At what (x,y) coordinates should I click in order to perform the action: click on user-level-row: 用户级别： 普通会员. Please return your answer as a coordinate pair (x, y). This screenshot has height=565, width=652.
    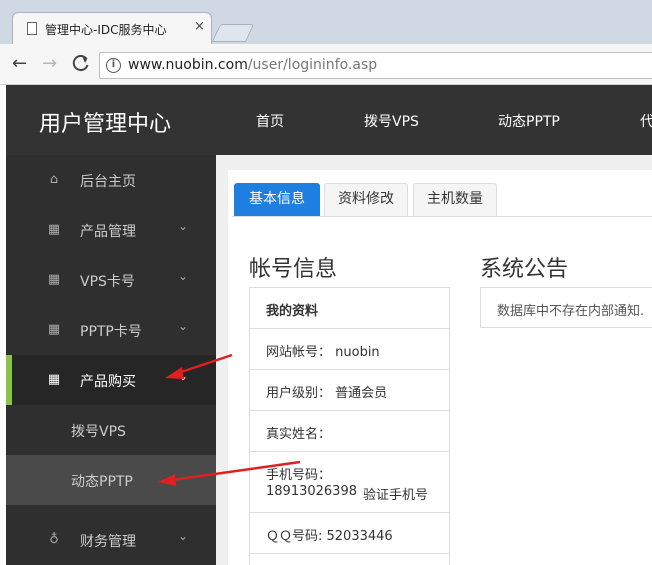
    Looking at the image, I should click on (349, 390).